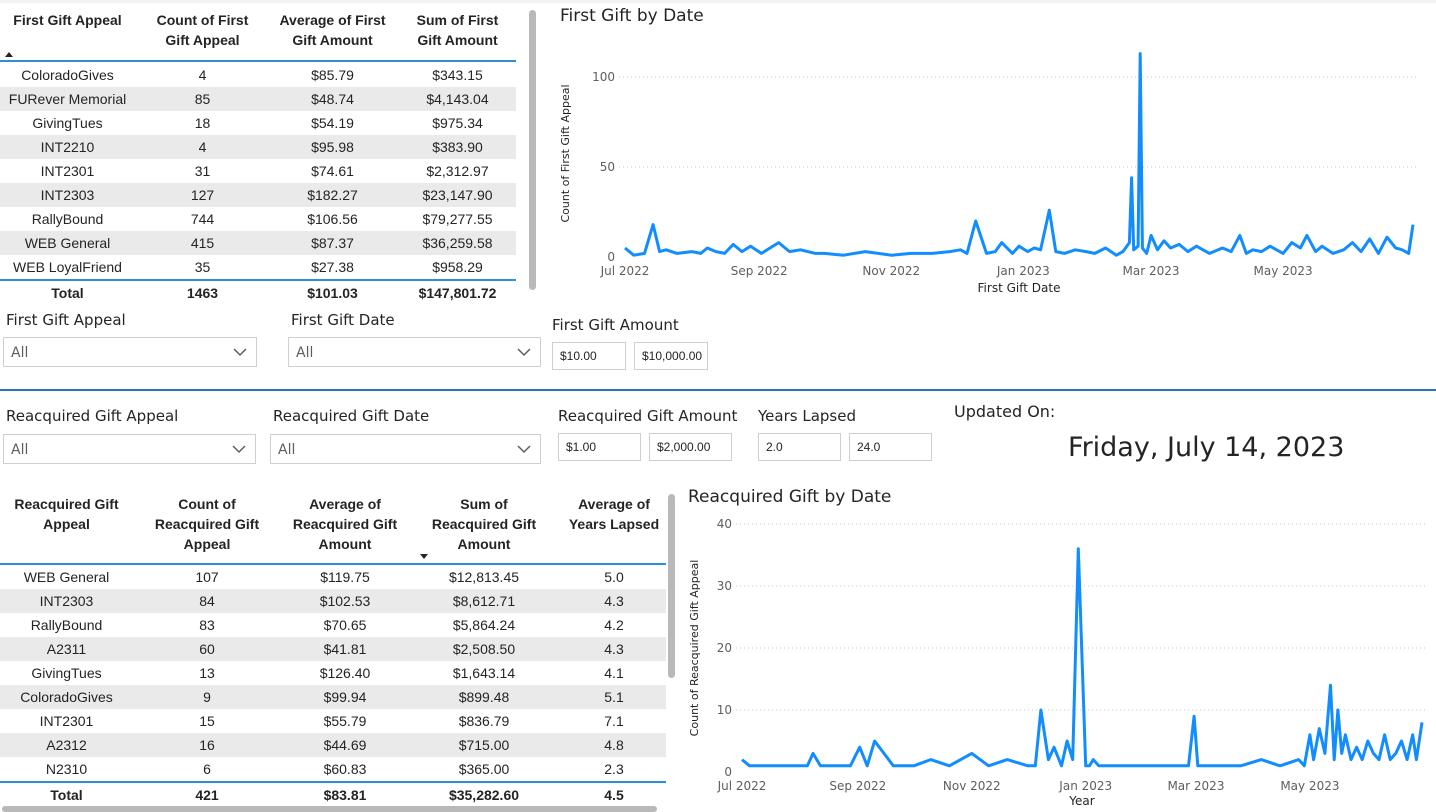 The height and width of the screenshot is (812, 1436). Describe the element at coordinates (484, 504) in the screenshot. I see `column-header-line: Sum of` at that location.